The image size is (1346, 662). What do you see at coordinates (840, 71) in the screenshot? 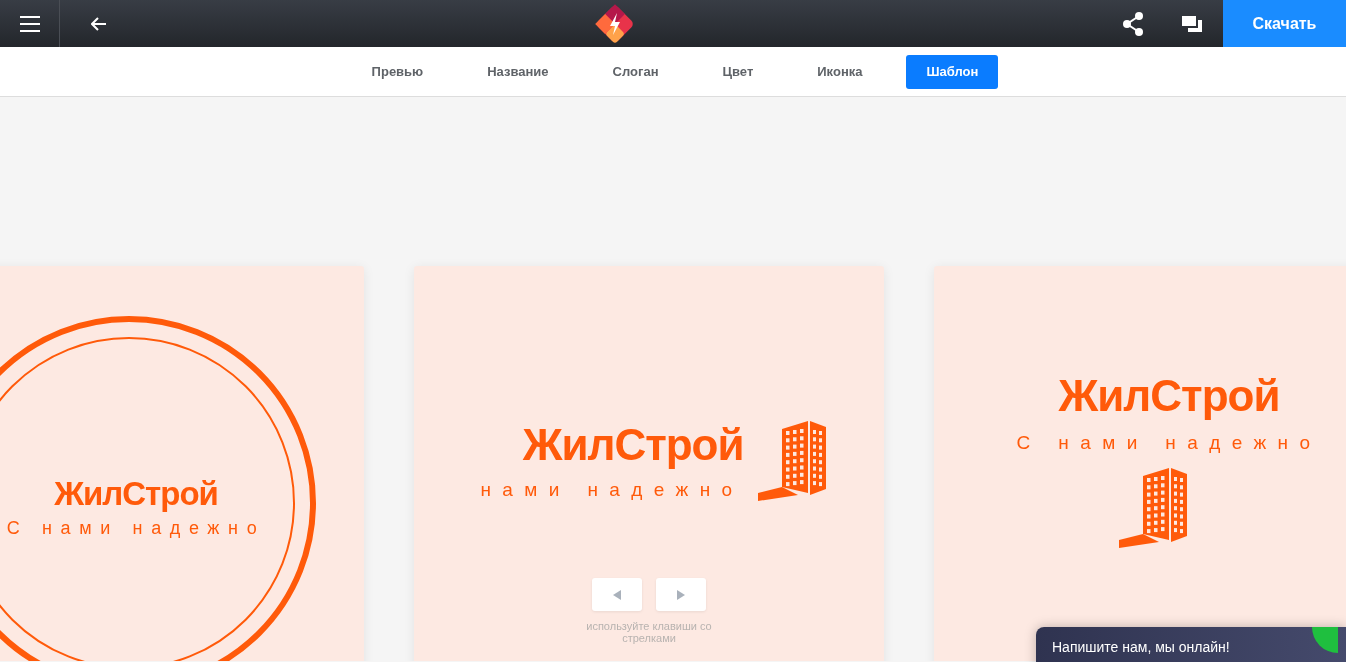
I see `tab: Иконка` at bounding box center [840, 71].